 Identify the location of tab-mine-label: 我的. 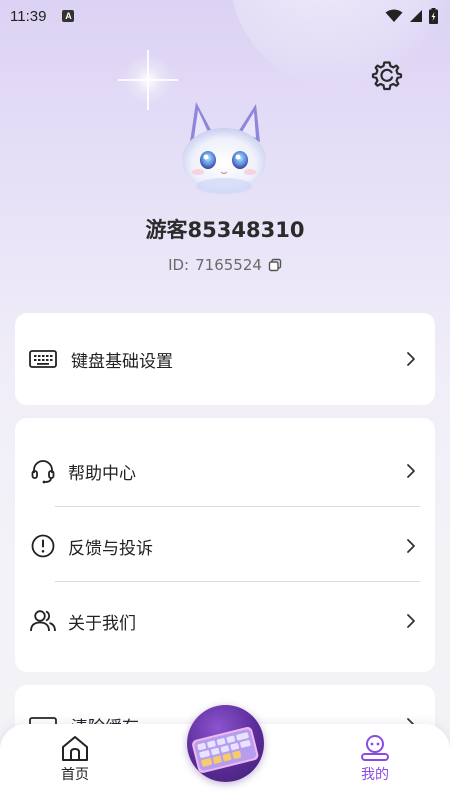
(375, 775).